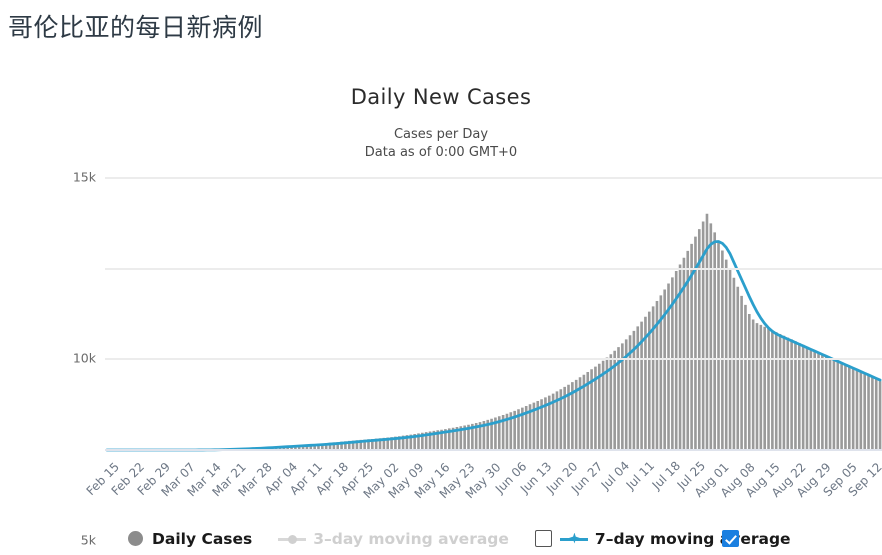 This screenshot has width=882, height=555. What do you see at coordinates (84, 358) in the screenshot?
I see `y-tick-label: 10k` at bounding box center [84, 358].